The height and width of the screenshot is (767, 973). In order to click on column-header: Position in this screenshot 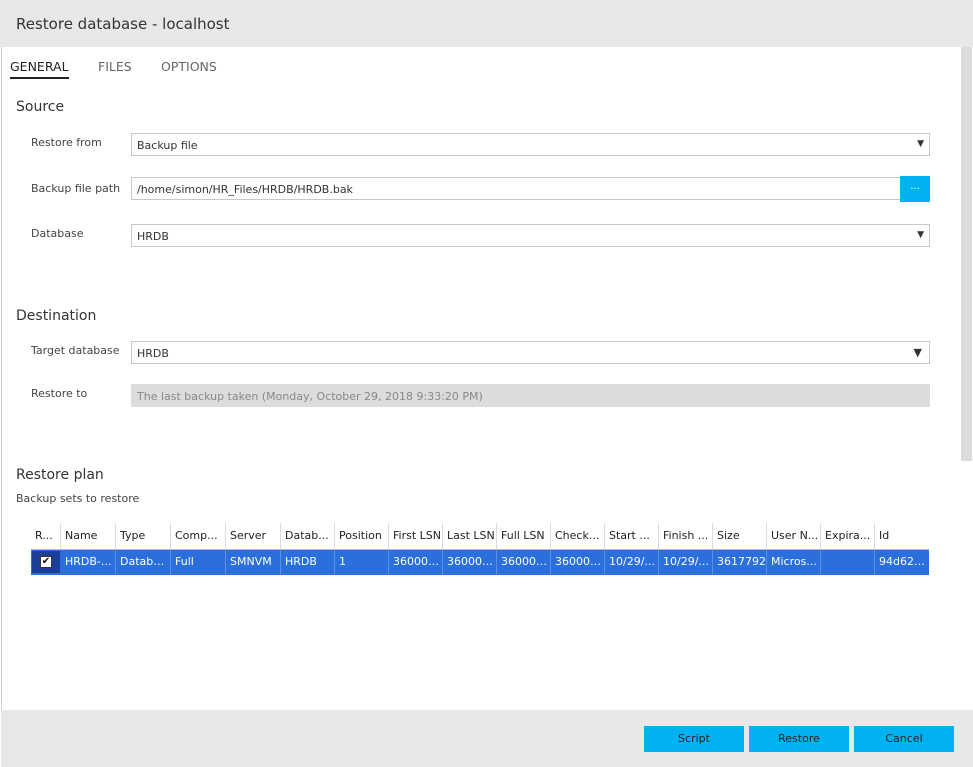, I will do `click(362, 536)`.